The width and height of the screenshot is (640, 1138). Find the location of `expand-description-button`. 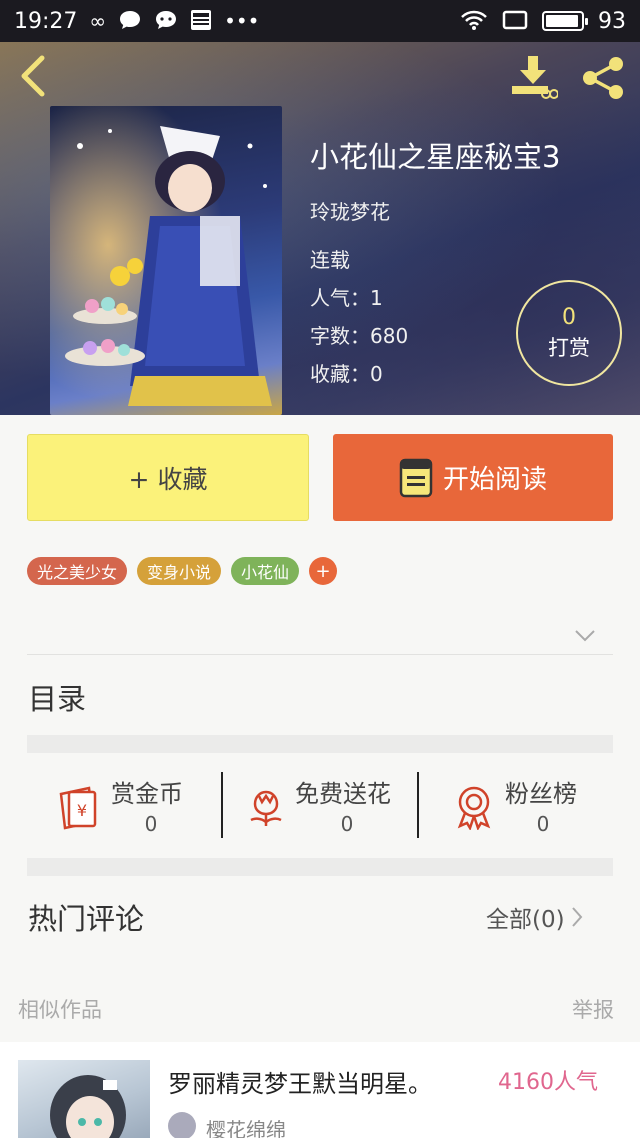

expand-description-button is located at coordinates (585, 636).